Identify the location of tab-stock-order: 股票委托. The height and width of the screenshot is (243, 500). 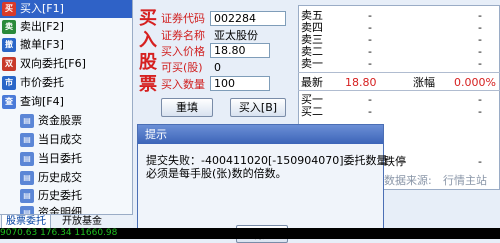
(26, 222).